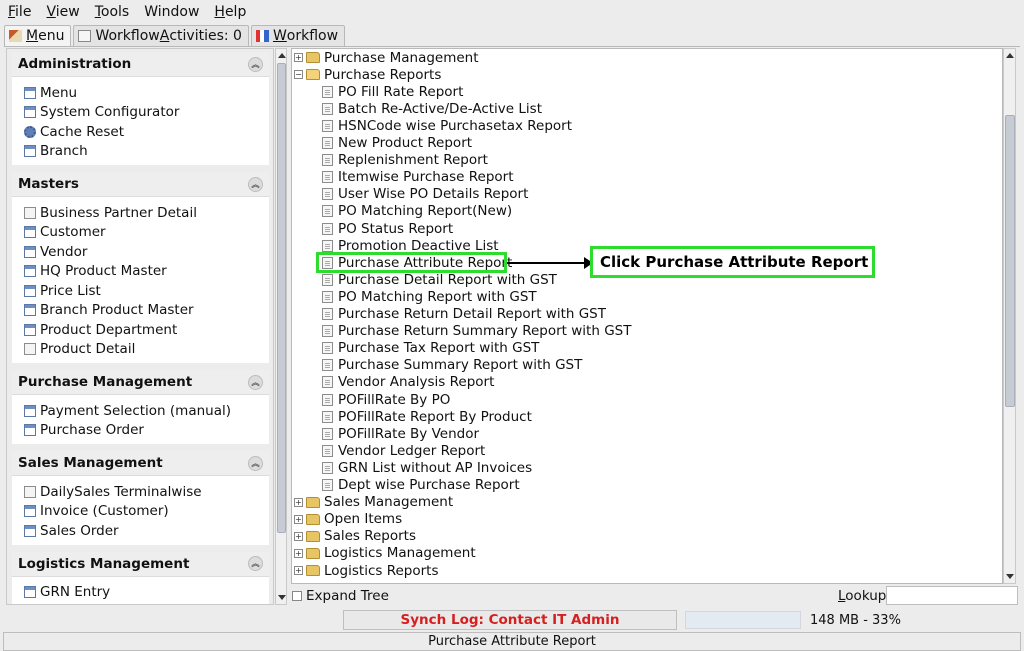 The image size is (1024, 651). I want to click on menu-item: GRN Entry, so click(140, 593).